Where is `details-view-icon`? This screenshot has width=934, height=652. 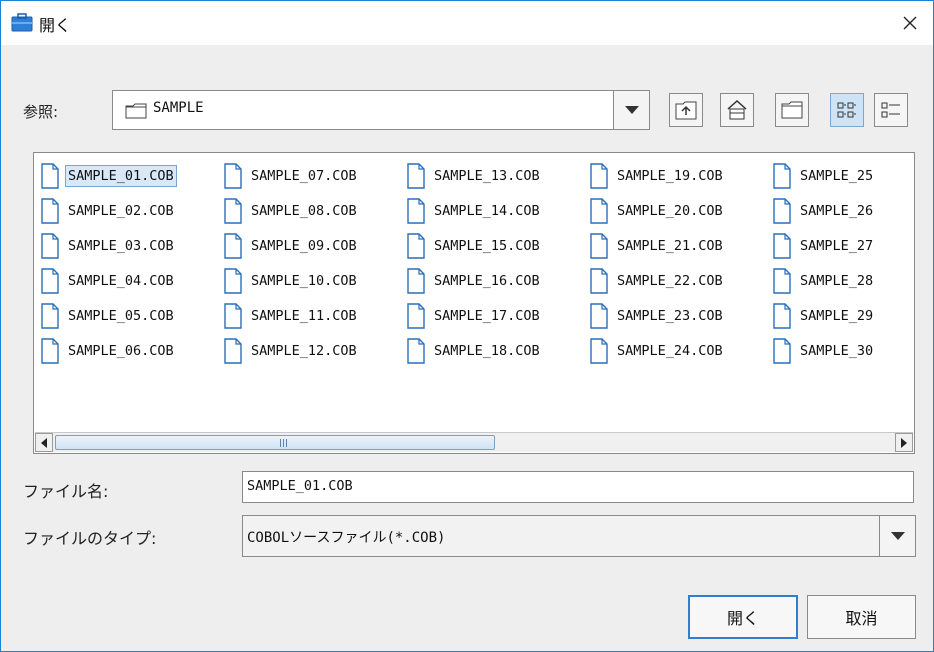 details-view-icon is located at coordinates (890, 110).